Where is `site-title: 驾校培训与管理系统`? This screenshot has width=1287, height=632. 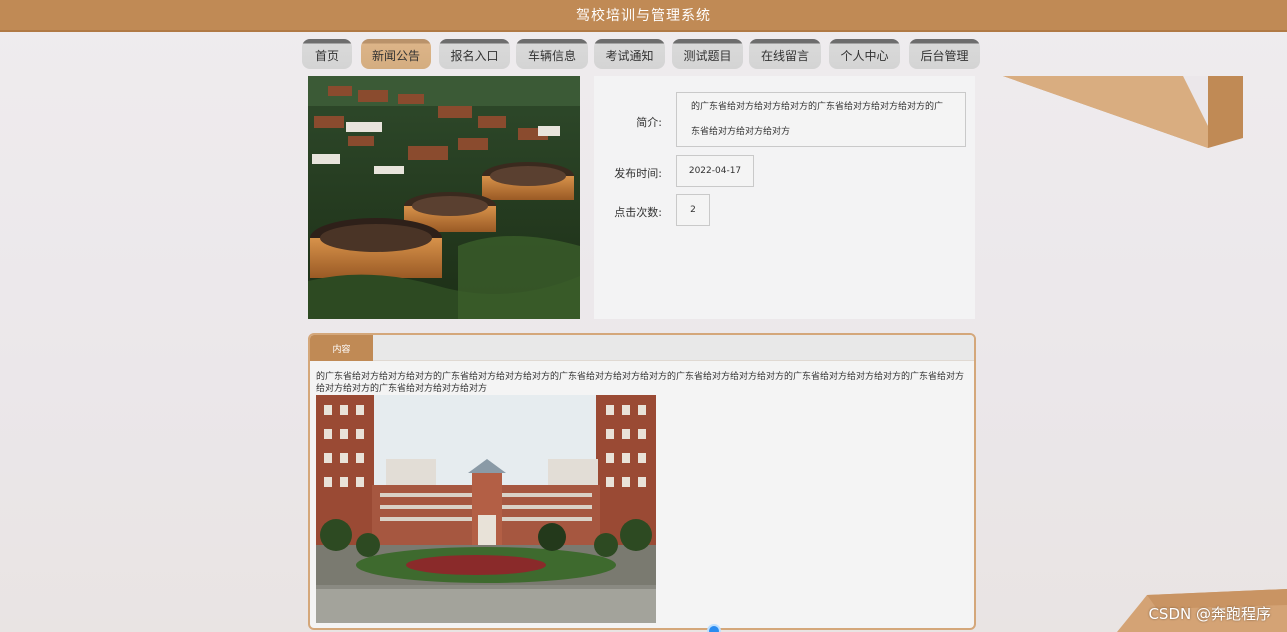
site-title: 驾校培训与管理系统 is located at coordinates (643, 16).